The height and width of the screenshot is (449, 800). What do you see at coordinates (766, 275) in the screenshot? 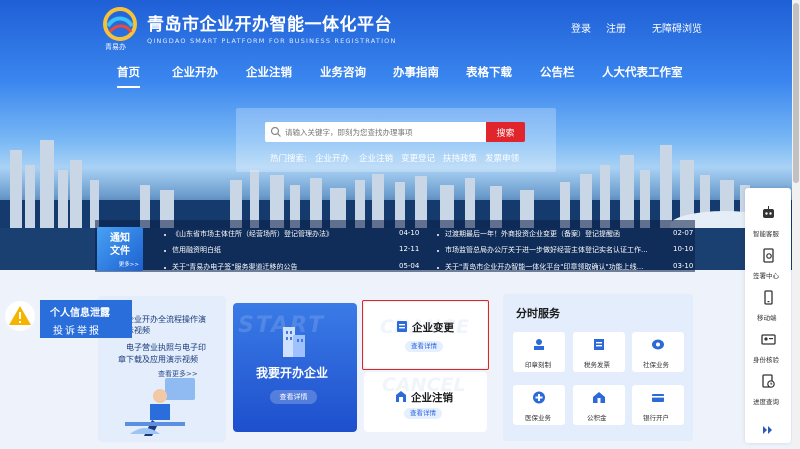
I see `sidebar-sign-center: 签署中心` at bounding box center [766, 275].